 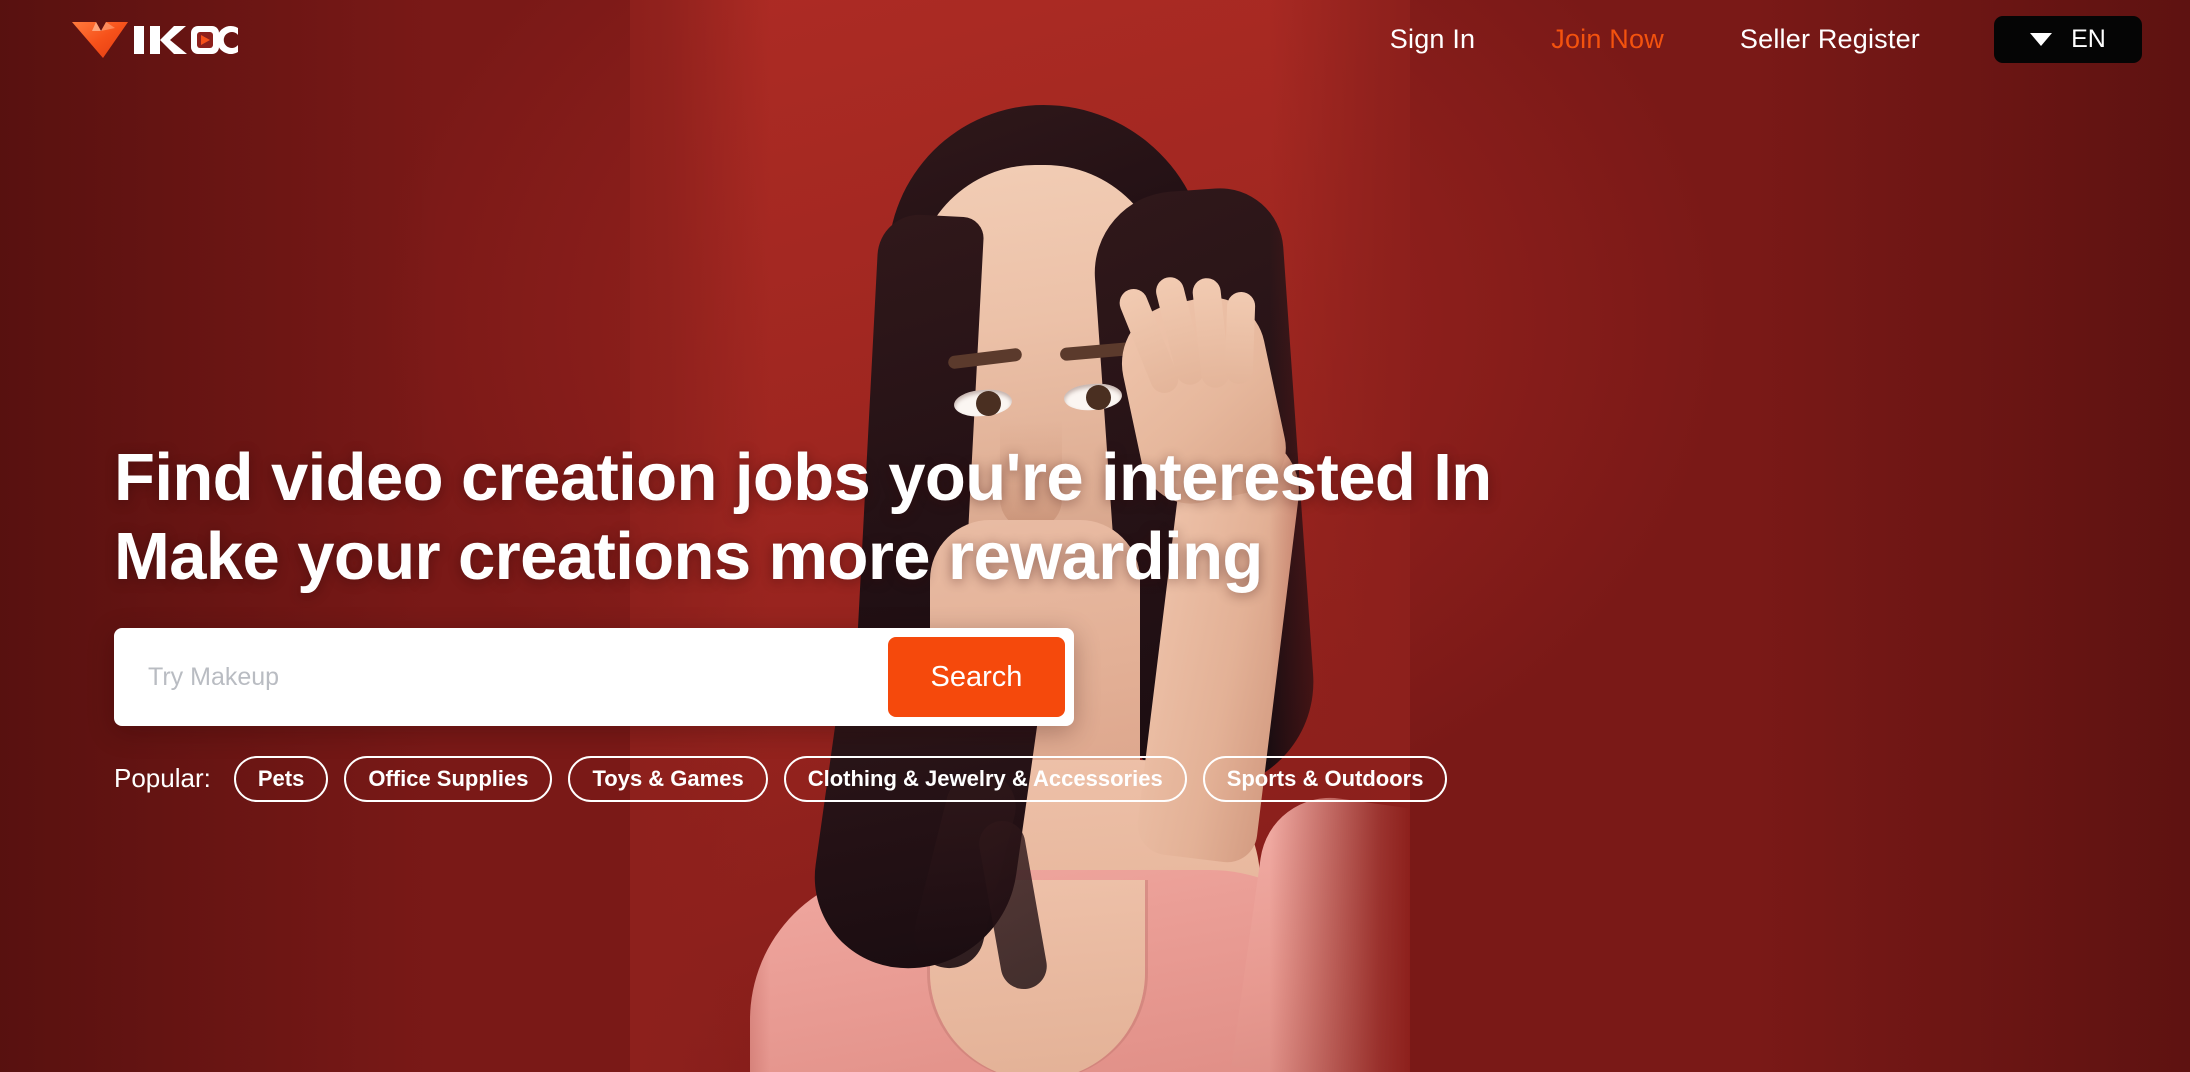 What do you see at coordinates (2041, 39) in the screenshot?
I see `chevron-down-icon` at bounding box center [2041, 39].